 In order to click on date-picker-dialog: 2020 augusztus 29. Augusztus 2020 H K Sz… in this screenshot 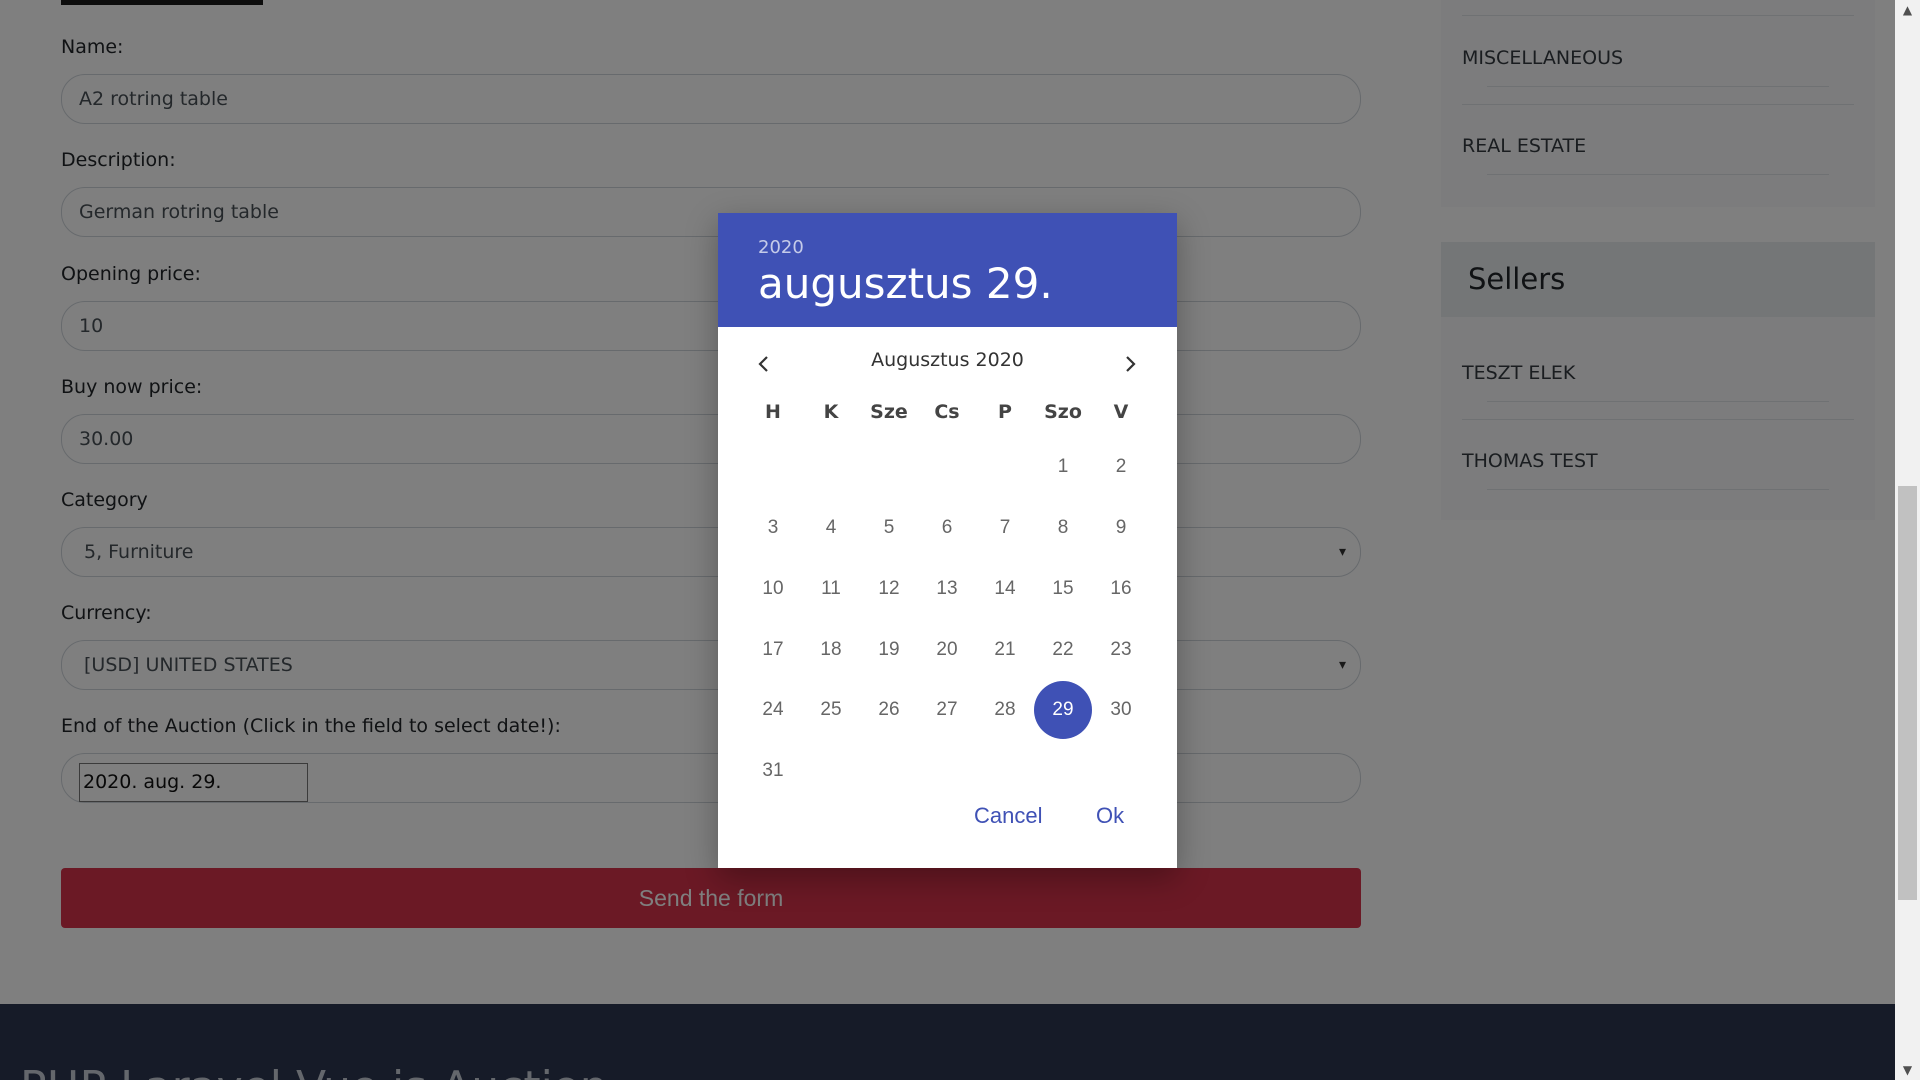, I will do `click(947, 540)`.